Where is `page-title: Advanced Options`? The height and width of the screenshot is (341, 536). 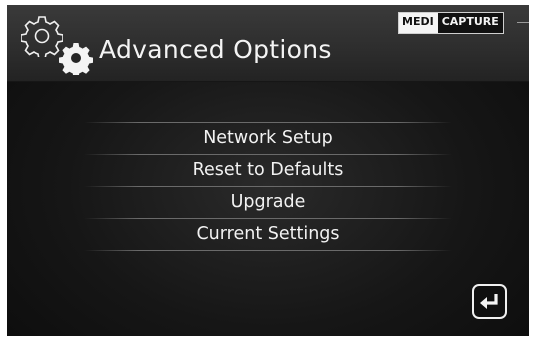
page-title: Advanced Options is located at coordinates (215, 49).